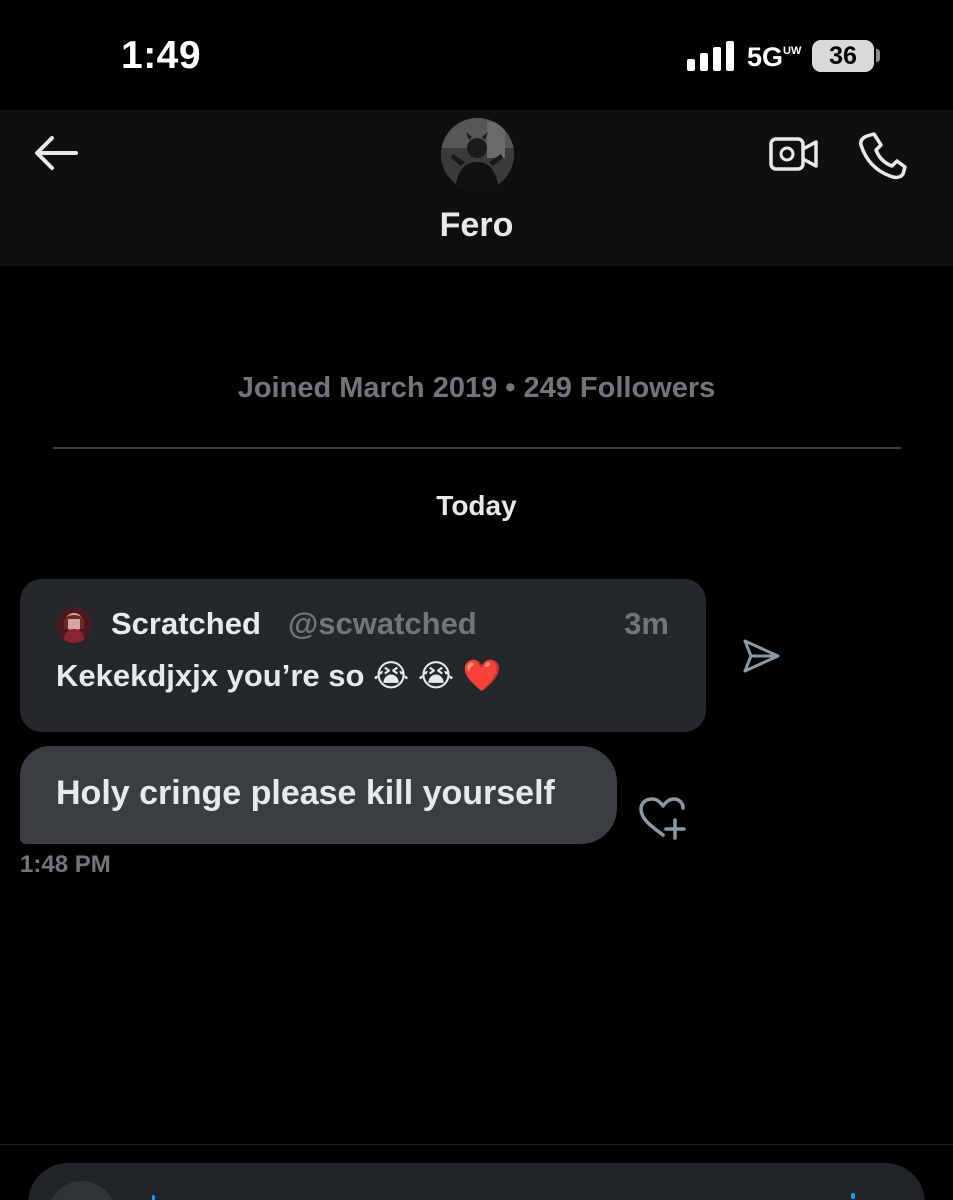 This screenshot has height=1200, width=953. I want to click on message-composer, so click(476, 1181).